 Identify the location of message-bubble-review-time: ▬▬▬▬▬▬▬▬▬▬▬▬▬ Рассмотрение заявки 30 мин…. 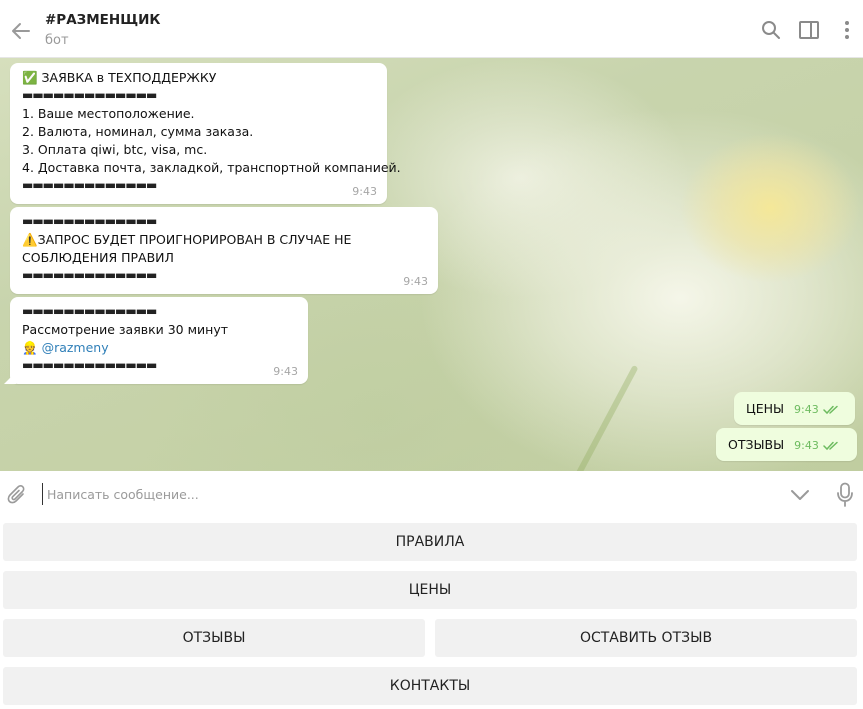
(156, 340).